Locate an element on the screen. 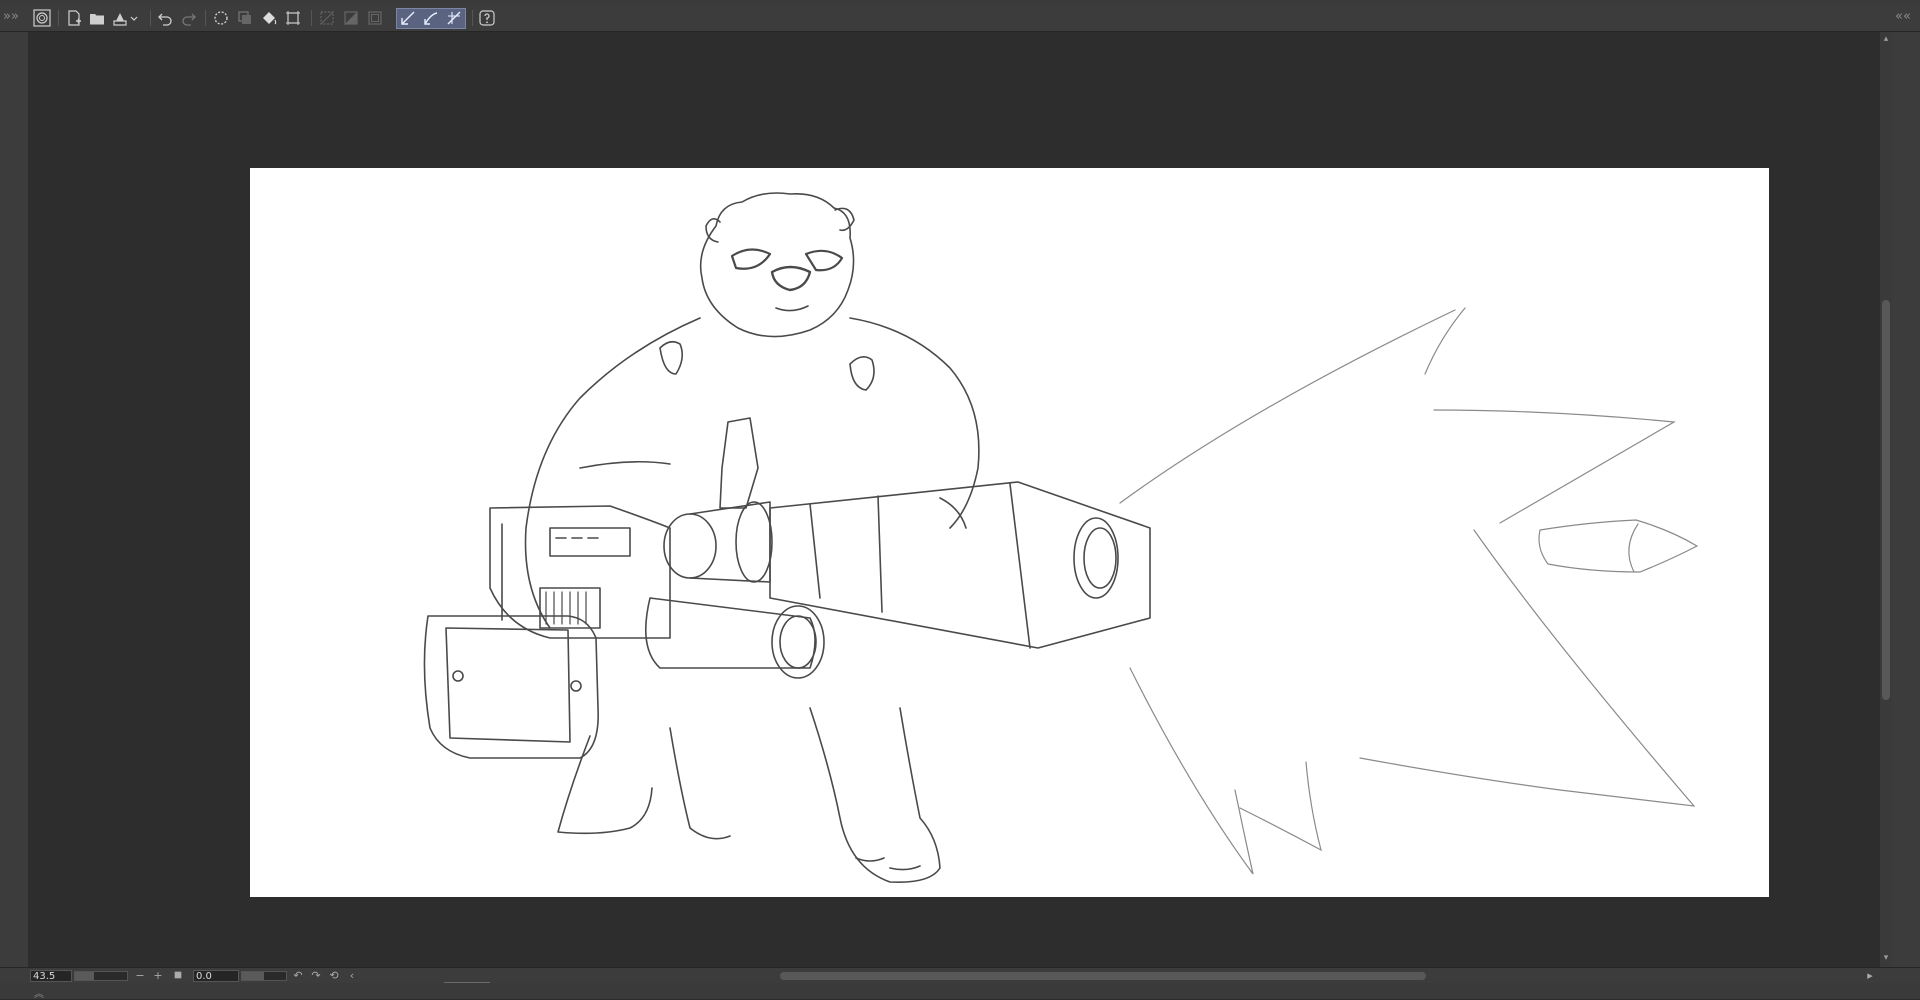  navigator-status-bar: 43.5 − + 0.0 ↶ ↷ ⟲ ‹ ▸ is located at coordinates (960, 975).